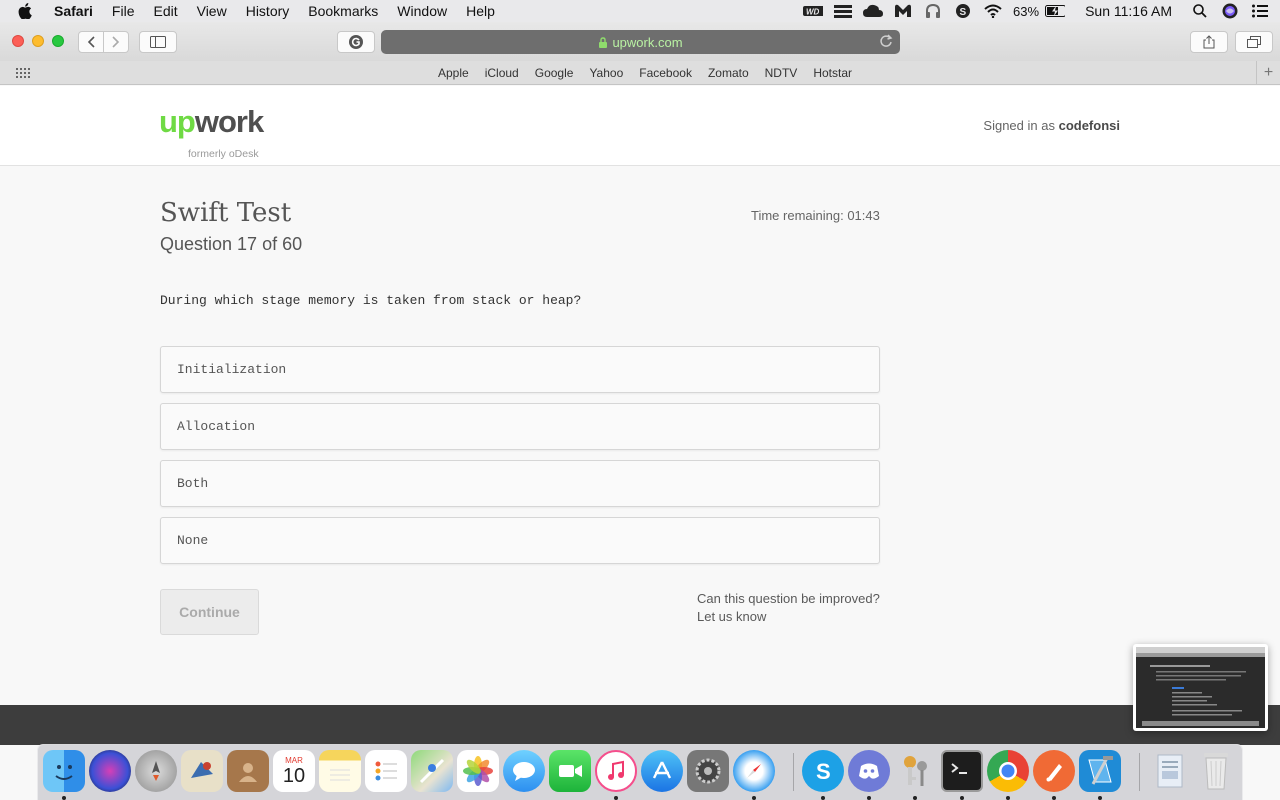 The width and height of the screenshot is (1280, 800). What do you see at coordinates (823, 771) in the screenshot?
I see `skype-icon: S` at bounding box center [823, 771].